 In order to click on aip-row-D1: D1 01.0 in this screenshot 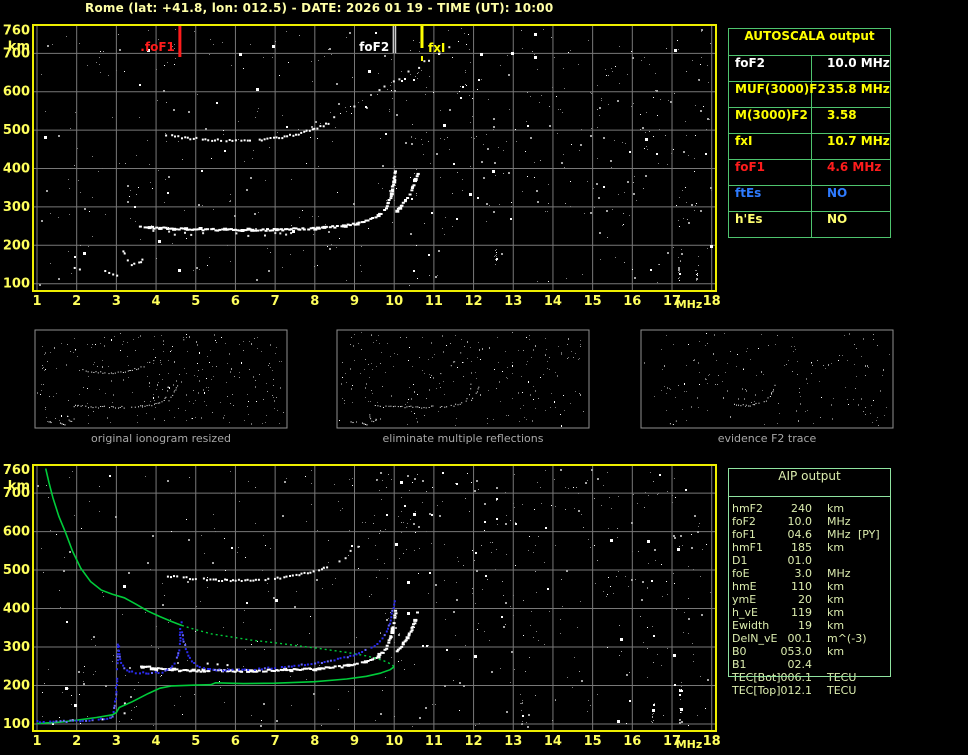, I will do `click(812, 560)`.